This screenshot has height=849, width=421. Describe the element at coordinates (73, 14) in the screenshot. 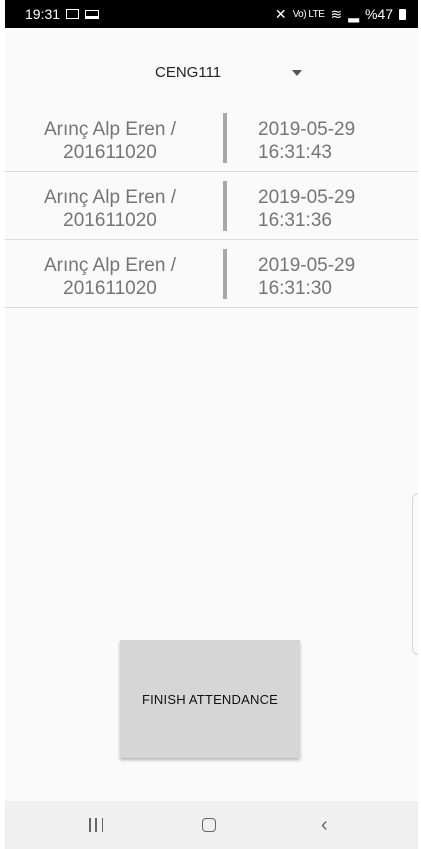

I see `gallery-icon` at that location.